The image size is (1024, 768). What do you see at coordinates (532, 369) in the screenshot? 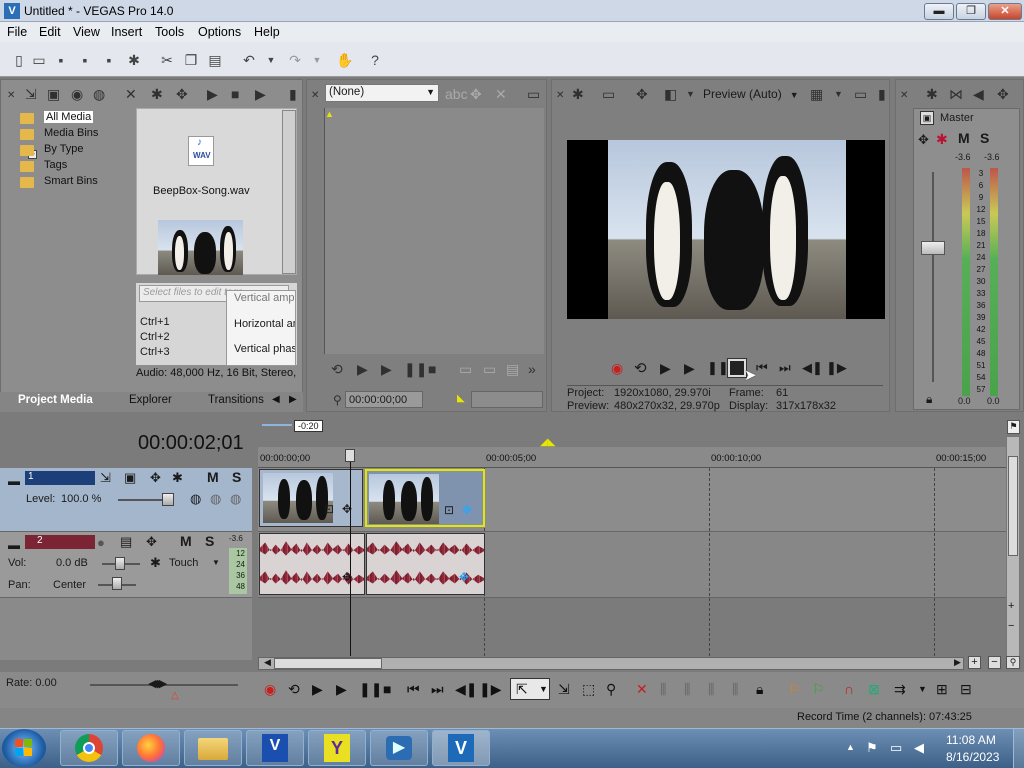
I see `more-options-icon: »` at bounding box center [532, 369].